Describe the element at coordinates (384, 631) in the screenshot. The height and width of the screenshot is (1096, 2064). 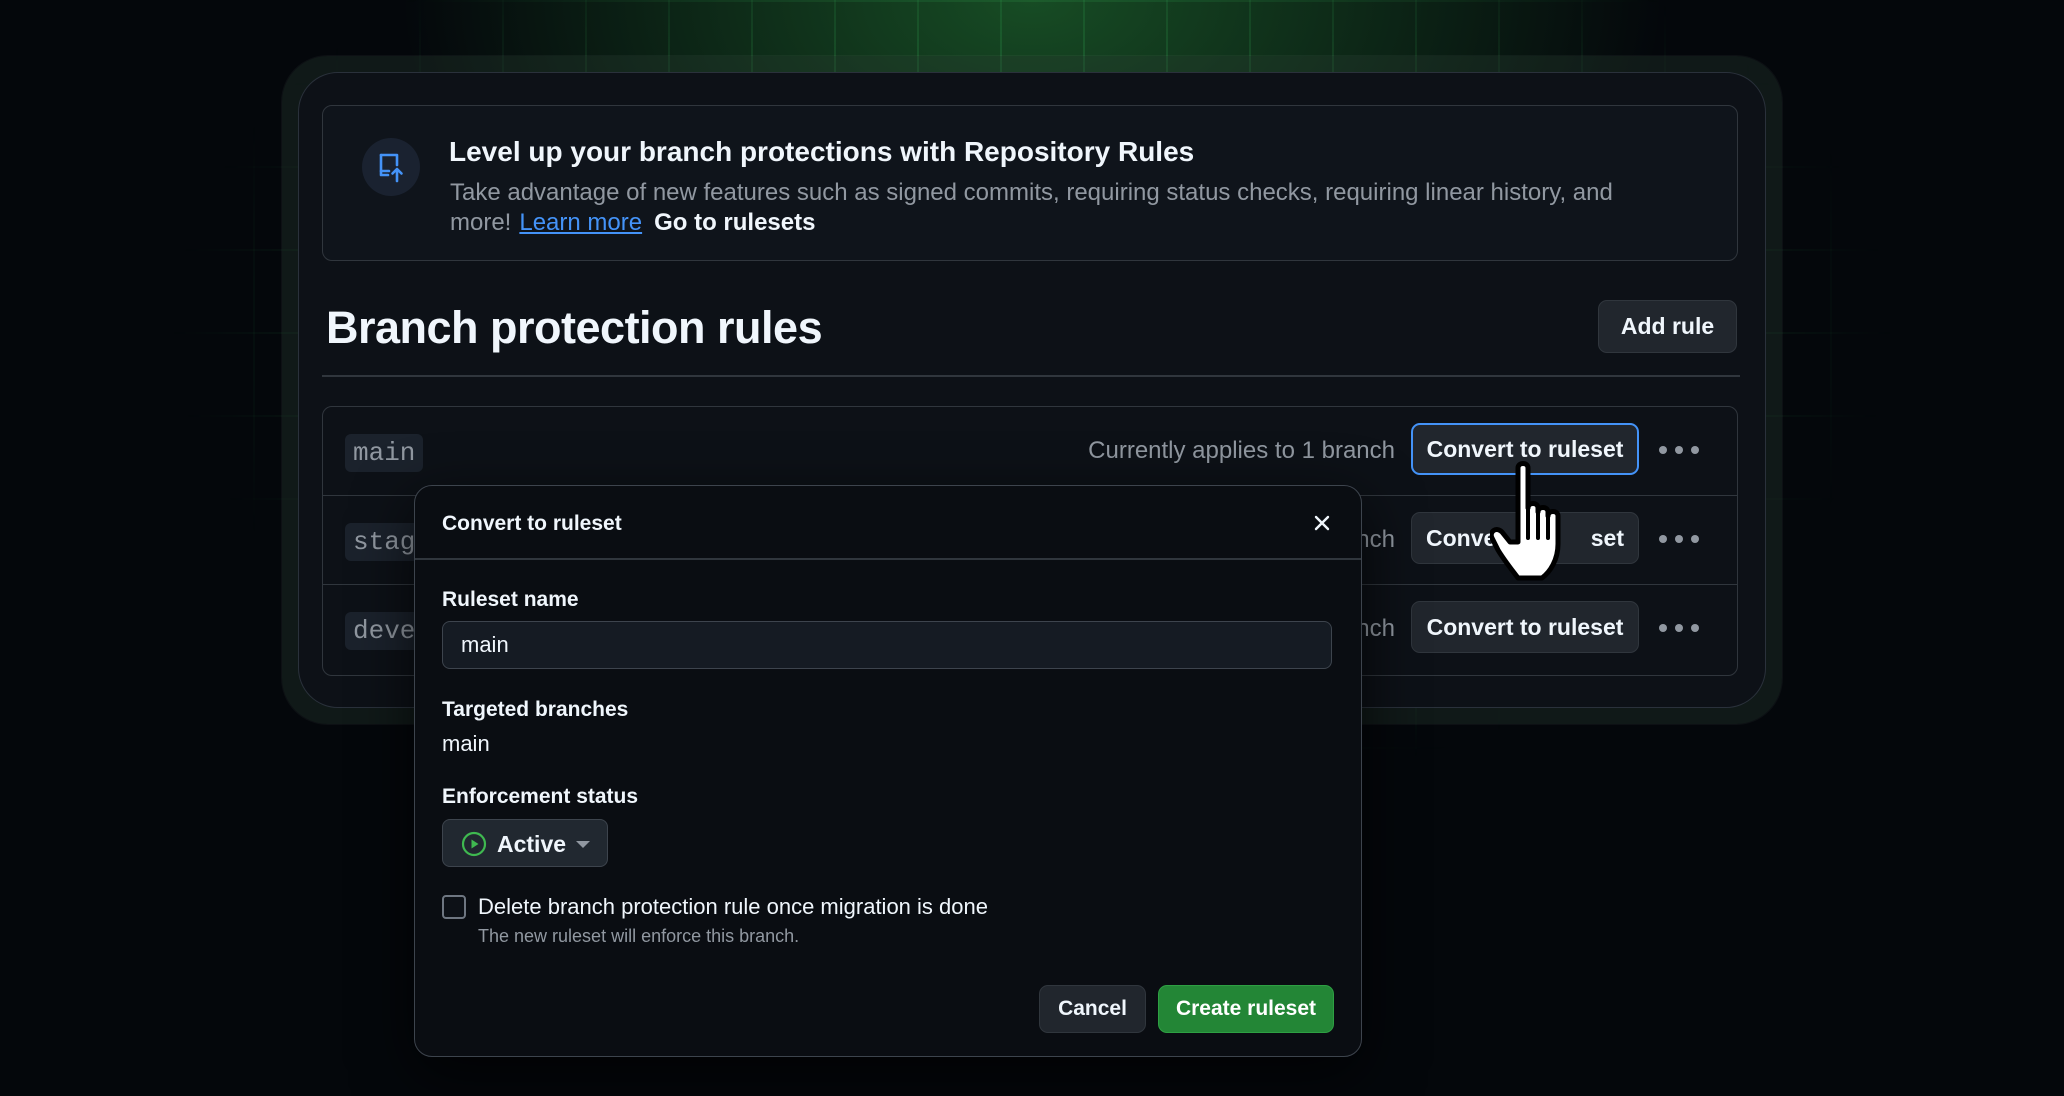
I see `branch-name: deve` at that location.